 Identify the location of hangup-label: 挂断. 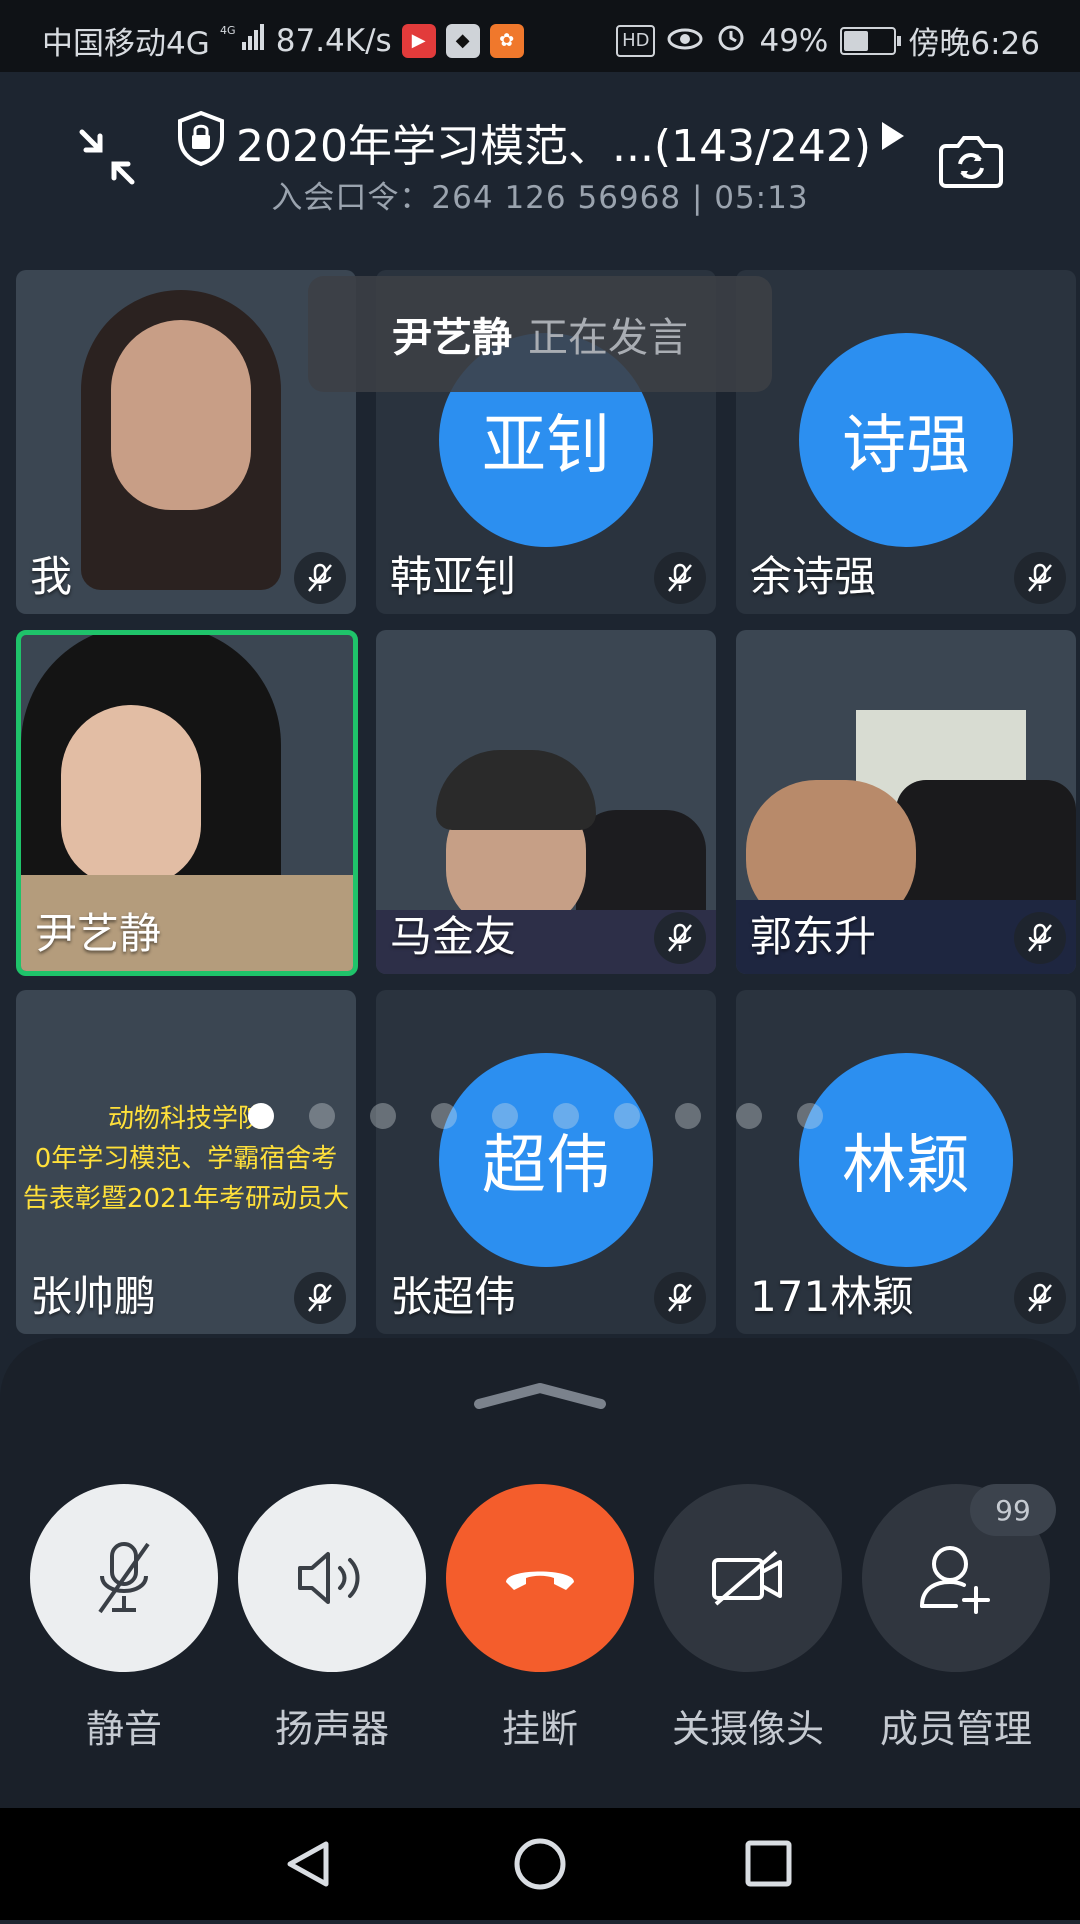
(539, 1729).